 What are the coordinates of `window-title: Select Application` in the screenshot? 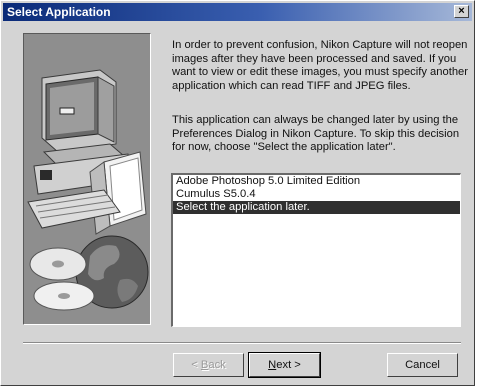 It's located at (59, 12).